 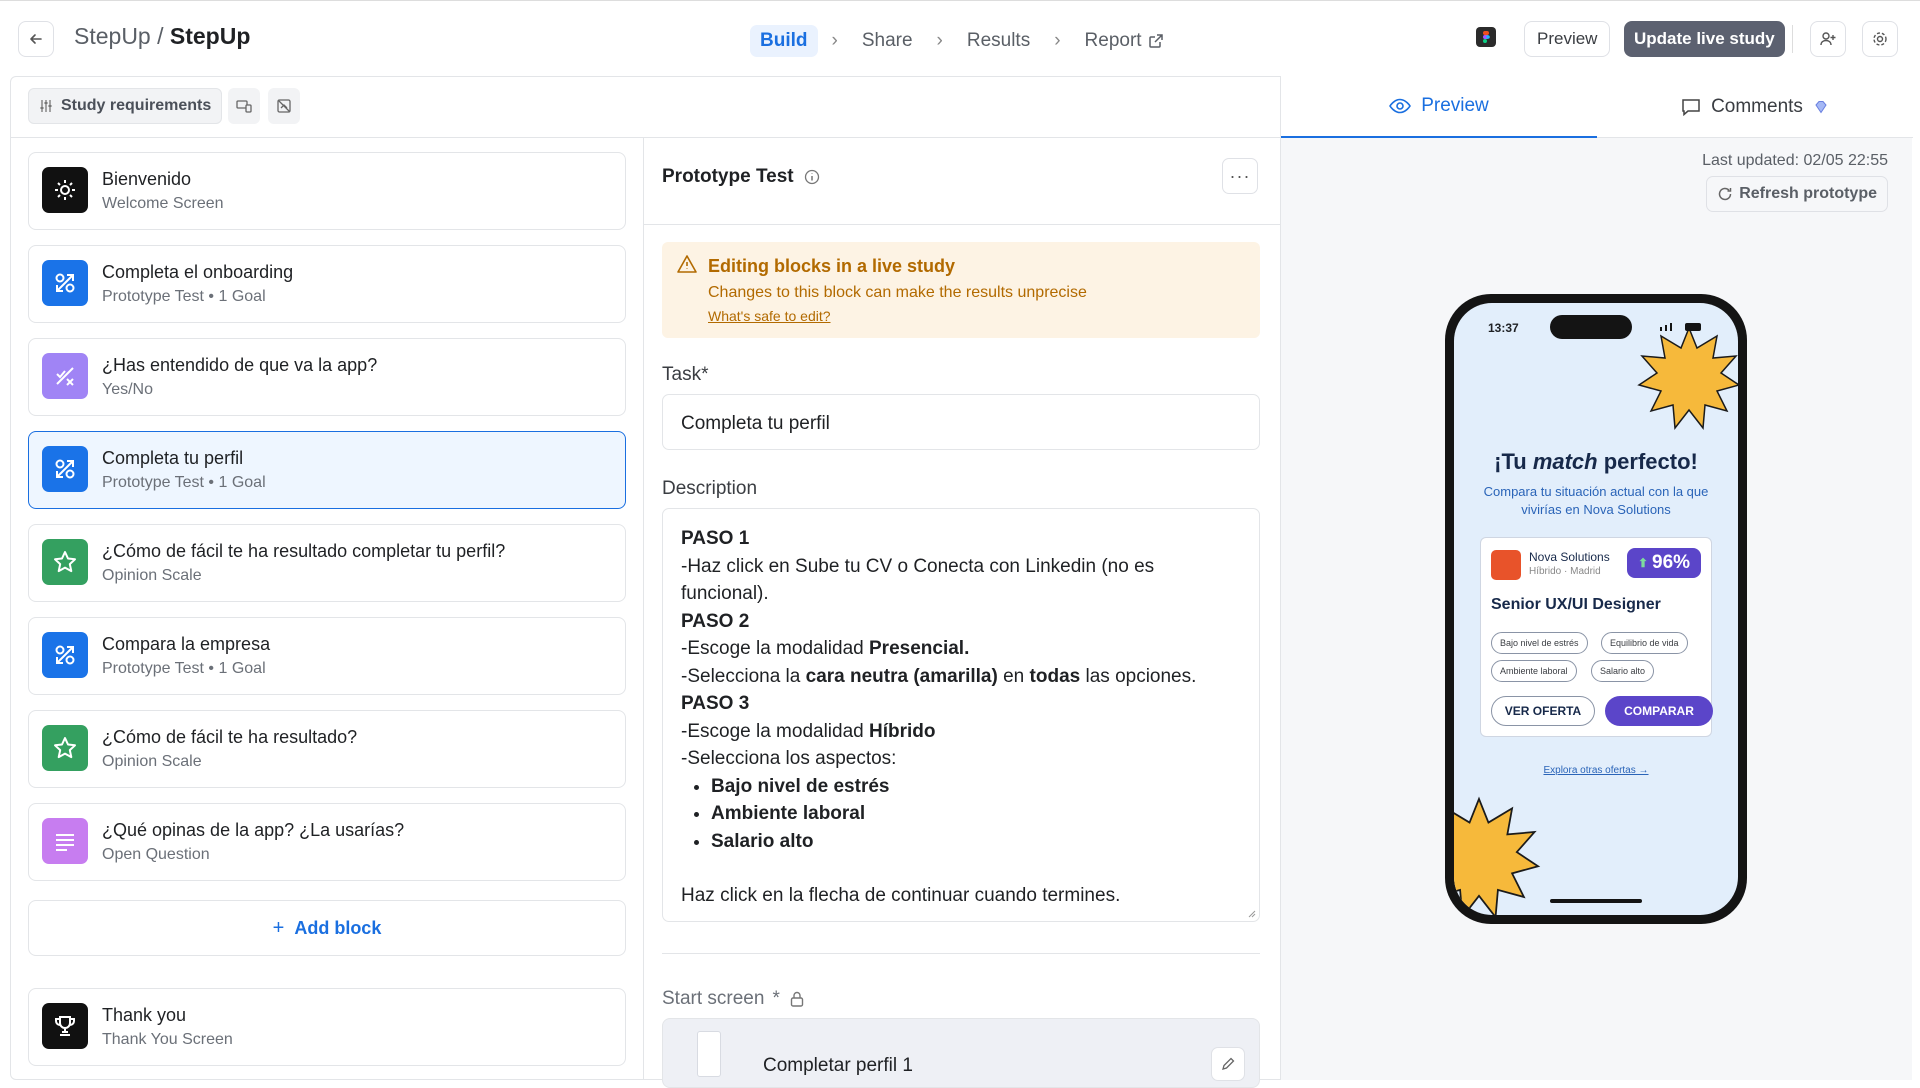 I want to click on desc-bold: cara neutra (amarilla), so click(x=901, y=676).